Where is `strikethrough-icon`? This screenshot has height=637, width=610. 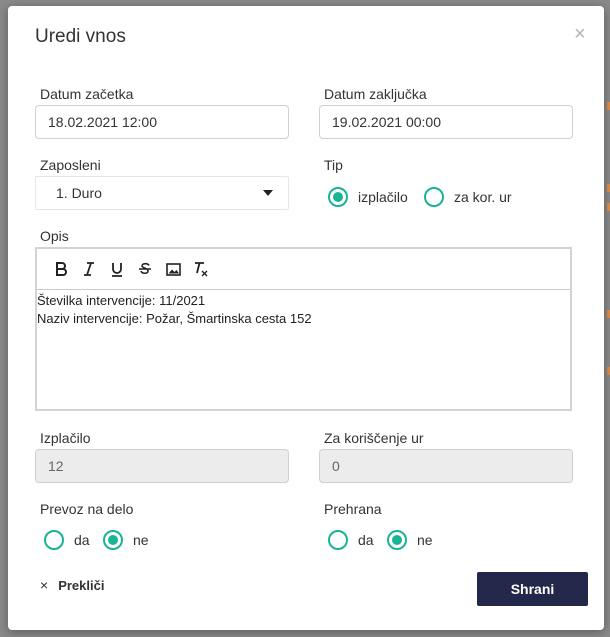 strikethrough-icon is located at coordinates (145, 269).